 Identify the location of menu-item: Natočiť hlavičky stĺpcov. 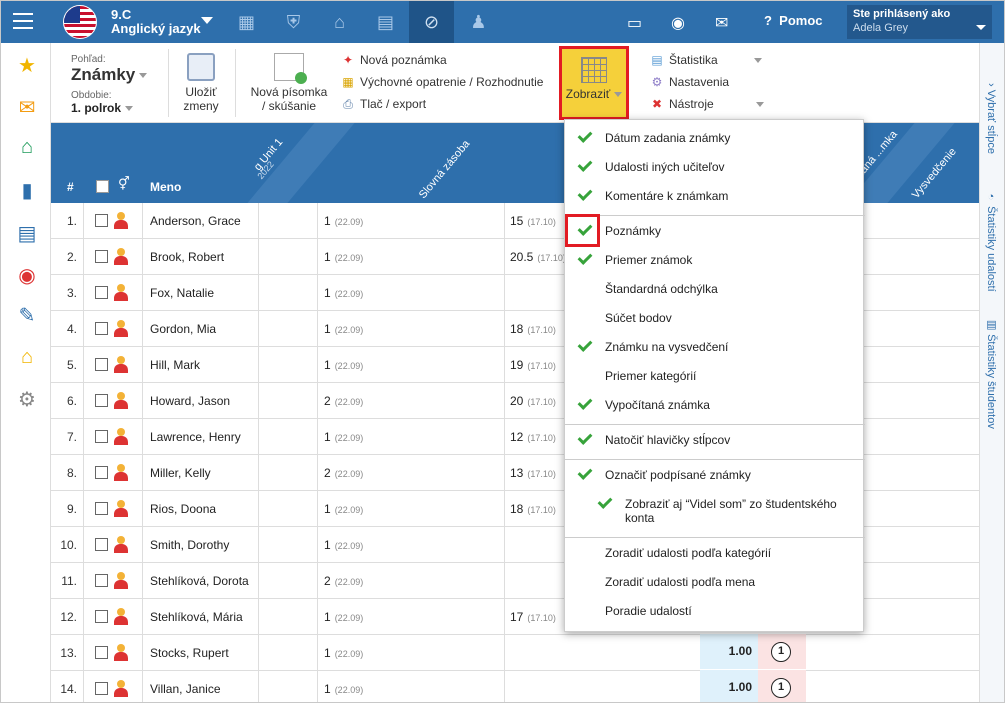
(715, 442).